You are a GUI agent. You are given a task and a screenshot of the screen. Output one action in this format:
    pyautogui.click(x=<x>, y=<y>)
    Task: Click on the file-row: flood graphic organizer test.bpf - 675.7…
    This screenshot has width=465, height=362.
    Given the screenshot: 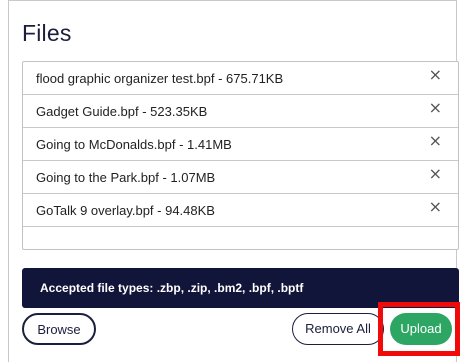 What is the action you would take?
    pyautogui.click(x=240, y=78)
    